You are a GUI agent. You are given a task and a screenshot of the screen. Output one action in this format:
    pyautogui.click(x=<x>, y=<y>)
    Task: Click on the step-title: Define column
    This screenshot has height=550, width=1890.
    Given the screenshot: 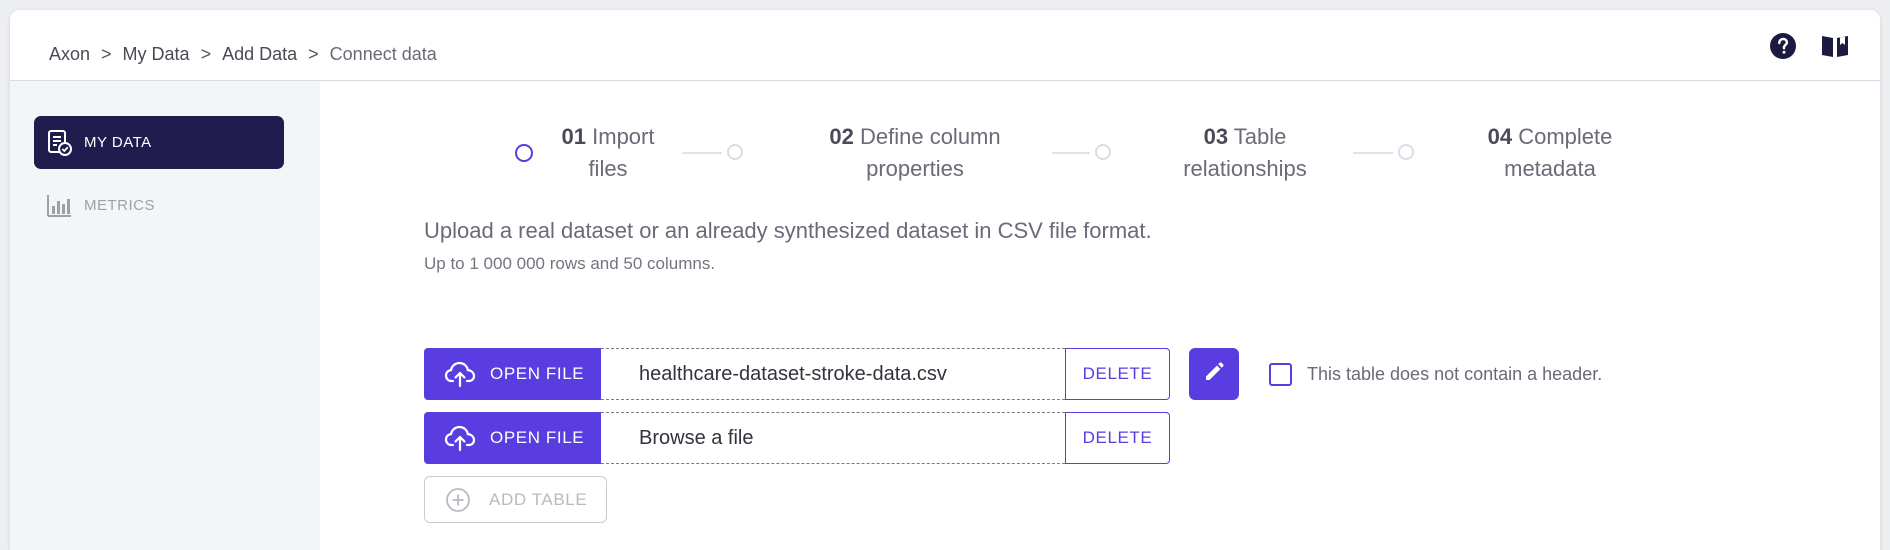 What is the action you would take?
    pyautogui.click(x=930, y=136)
    